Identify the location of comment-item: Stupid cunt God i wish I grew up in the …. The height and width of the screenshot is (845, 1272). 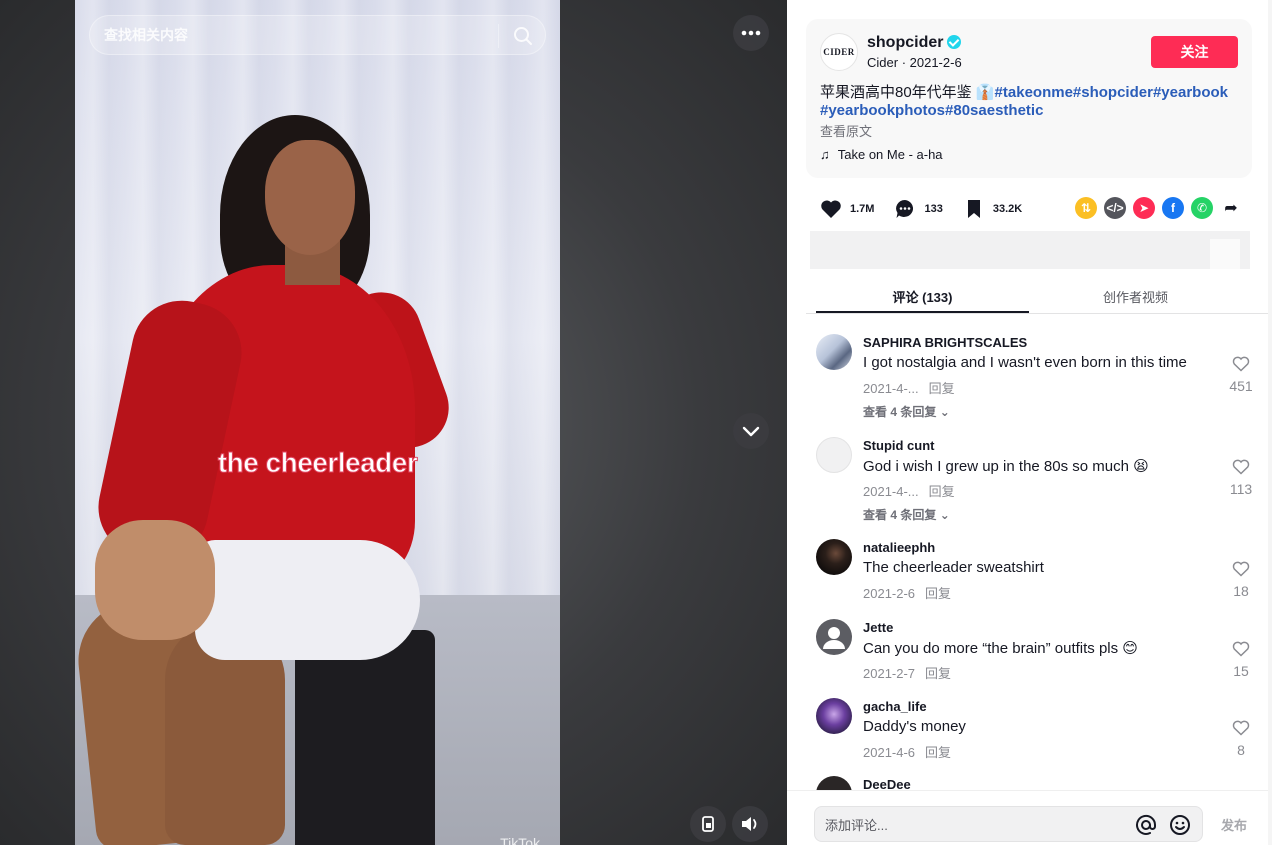
(1036, 487).